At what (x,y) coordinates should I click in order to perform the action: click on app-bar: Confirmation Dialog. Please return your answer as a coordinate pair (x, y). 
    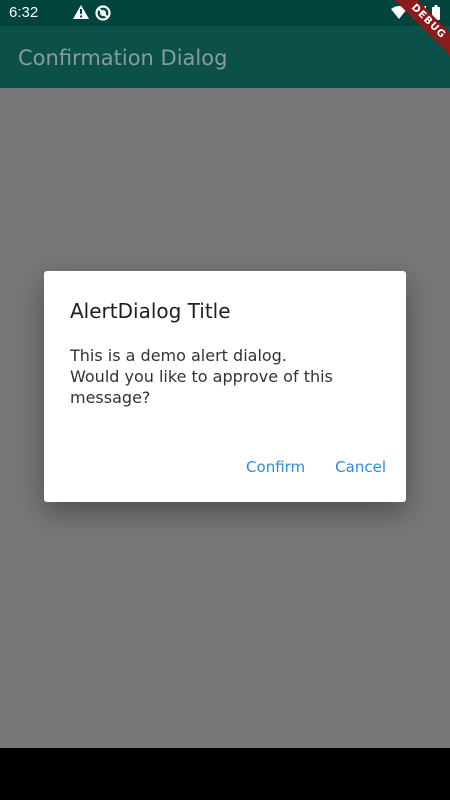
    Looking at the image, I should click on (225, 57).